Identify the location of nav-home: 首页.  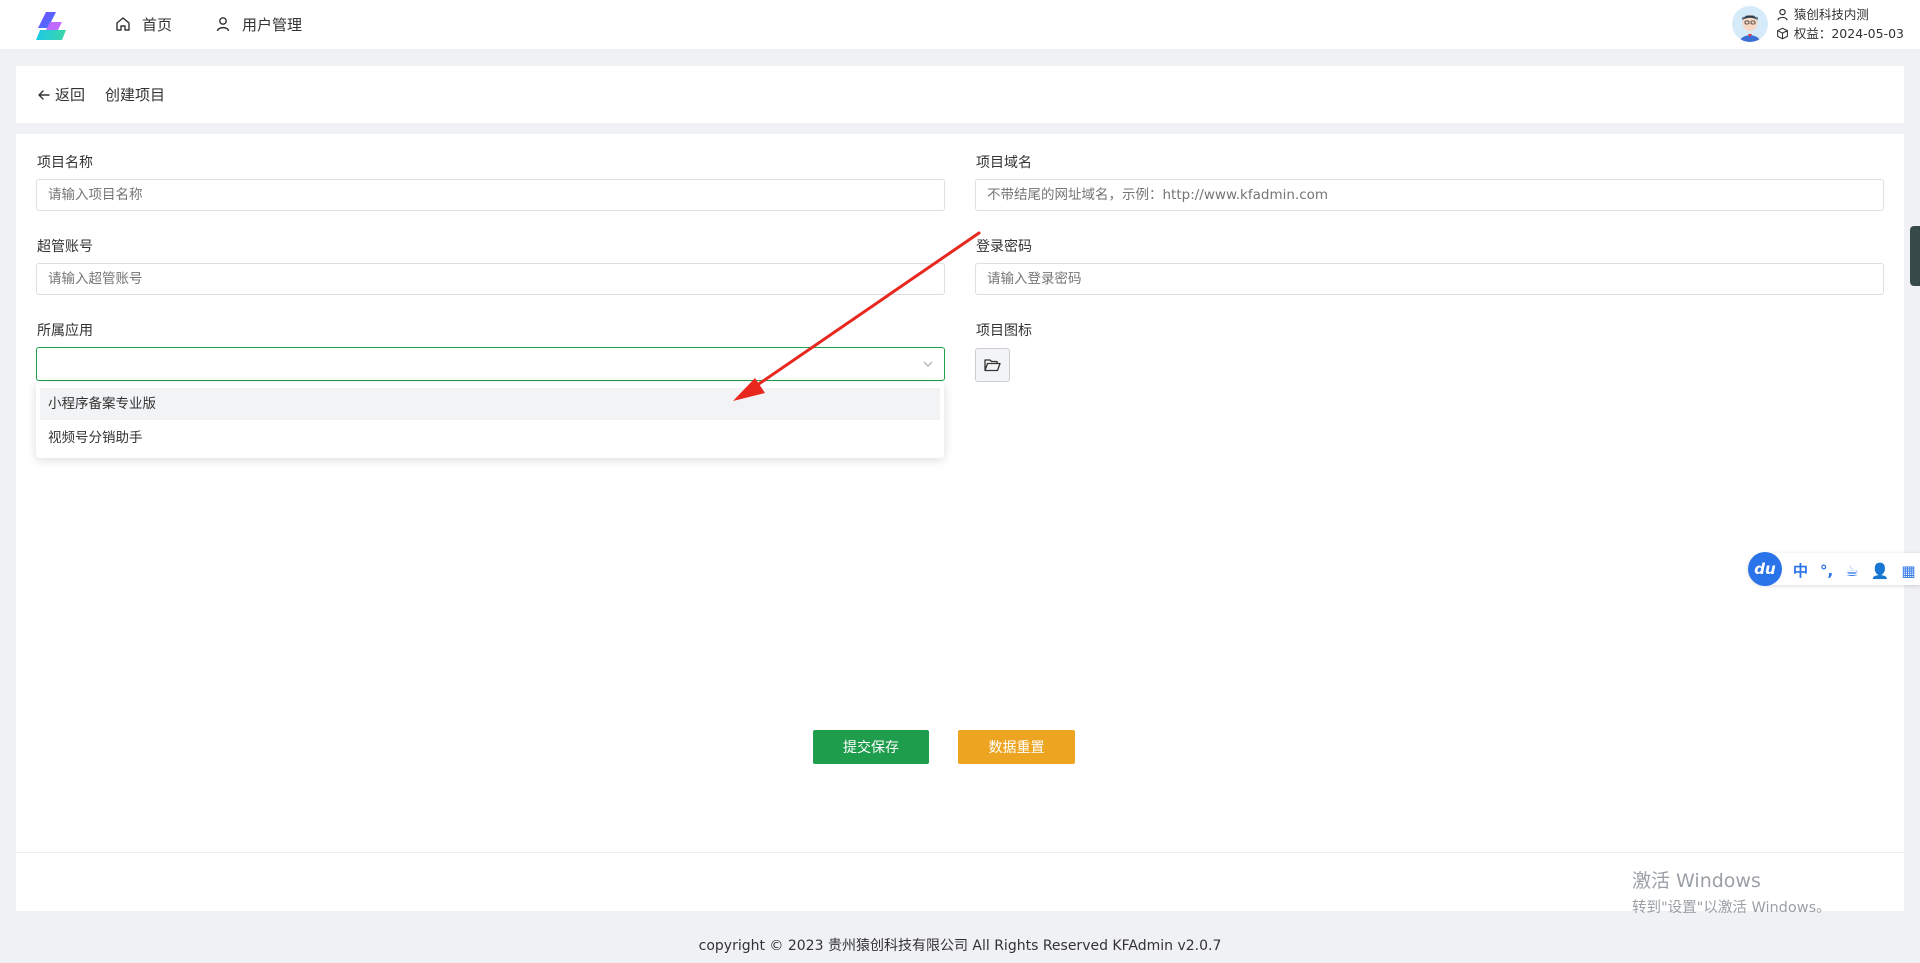
(143, 24).